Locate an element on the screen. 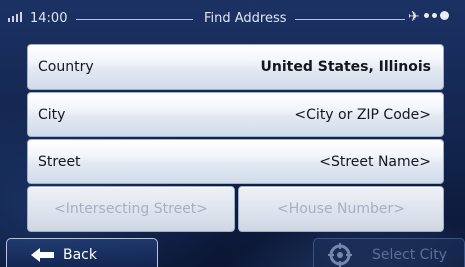  country-value: United States, Illinois is located at coordinates (345, 67).